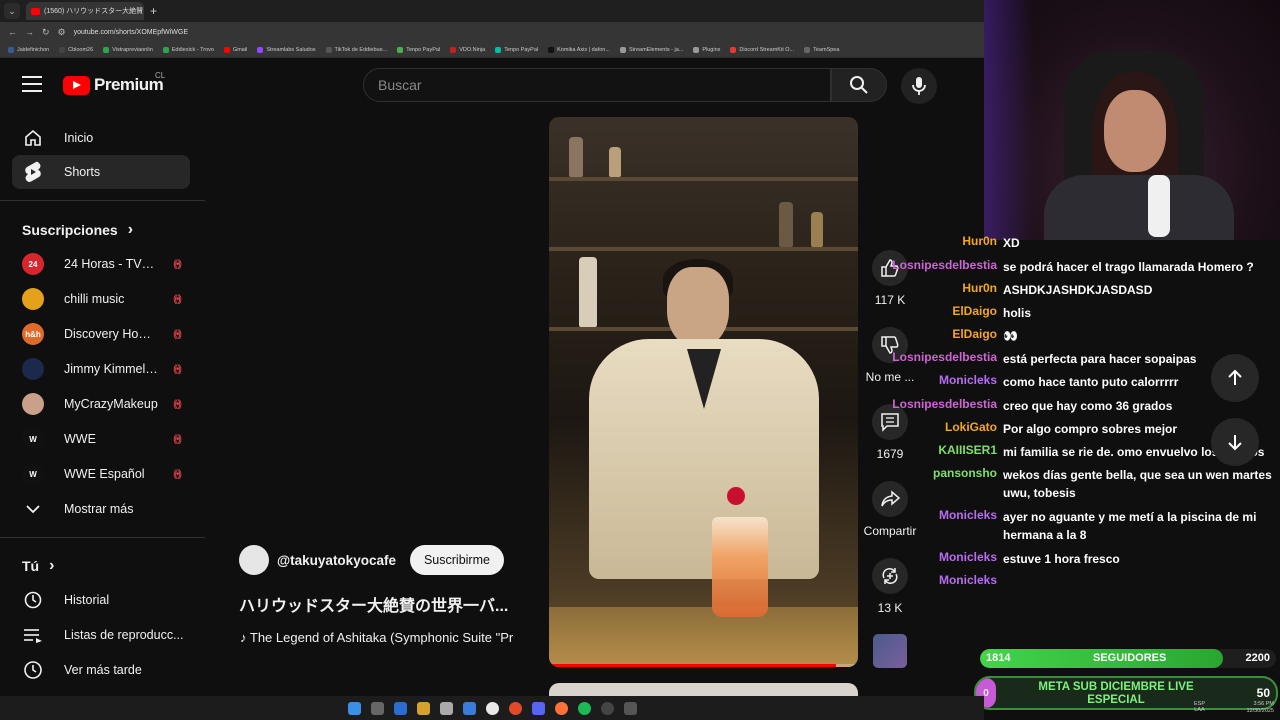 This screenshot has width=1280, height=720. I want to click on language-indicator: ESP LAA, so click(1199, 707).